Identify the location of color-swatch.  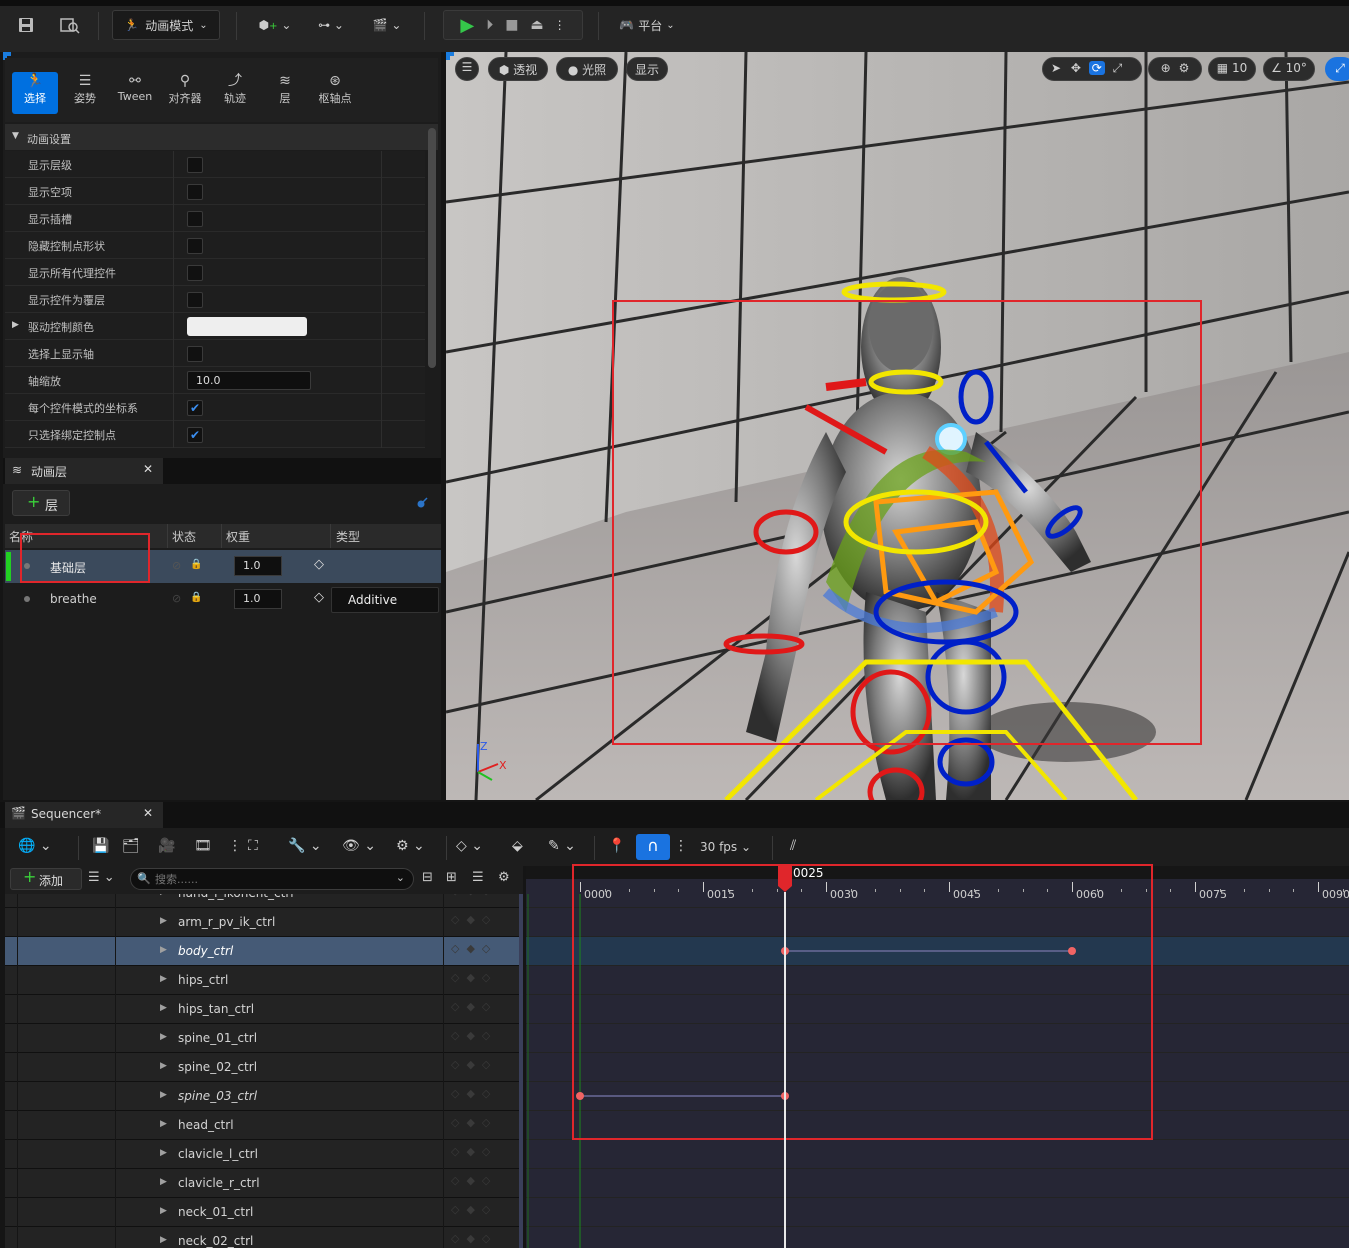
(247, 326).